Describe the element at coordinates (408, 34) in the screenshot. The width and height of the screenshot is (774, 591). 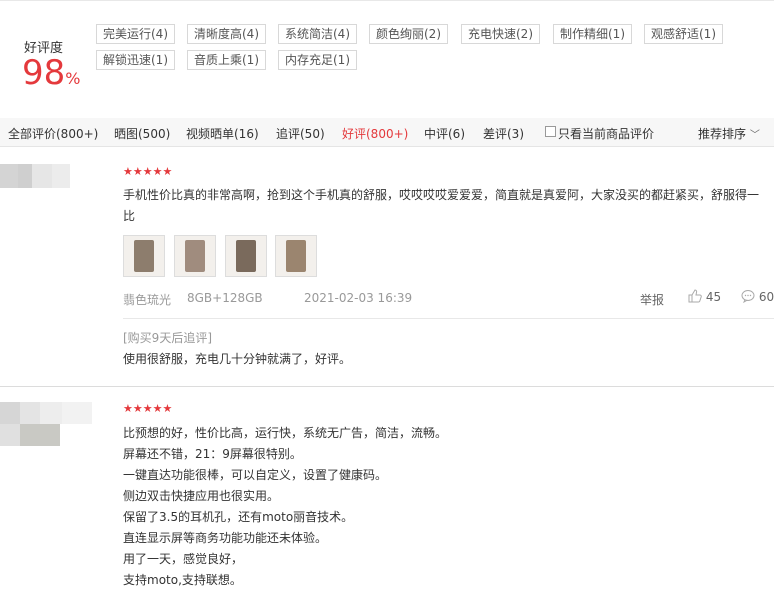
I see `tag-chip: 颜色绚丽(2)` at that location.